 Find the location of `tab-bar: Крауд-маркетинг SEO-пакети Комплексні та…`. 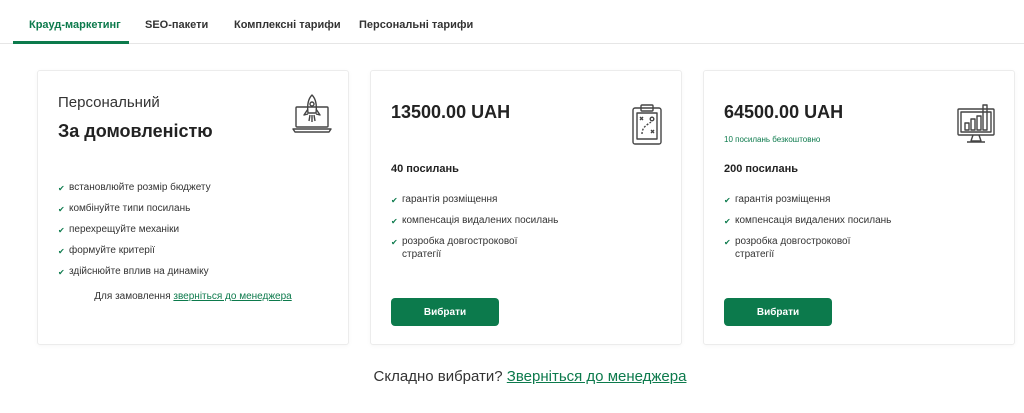

tab-bar: Крауд-маркетинг SEO-пакети Комплексні та… is located at coordinates (512, 22).